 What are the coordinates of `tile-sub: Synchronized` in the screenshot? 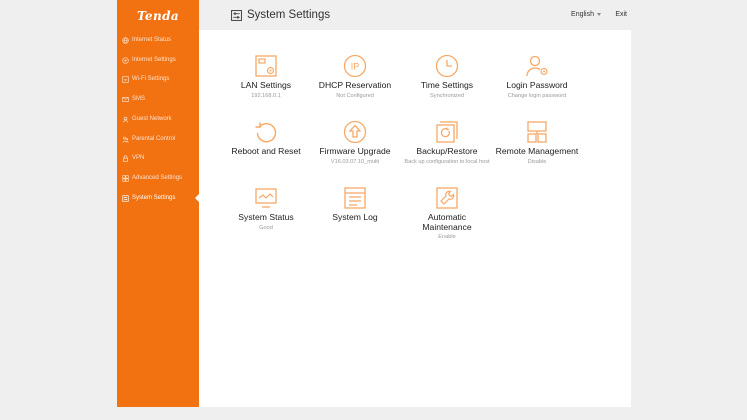 It's located at (447, 95).